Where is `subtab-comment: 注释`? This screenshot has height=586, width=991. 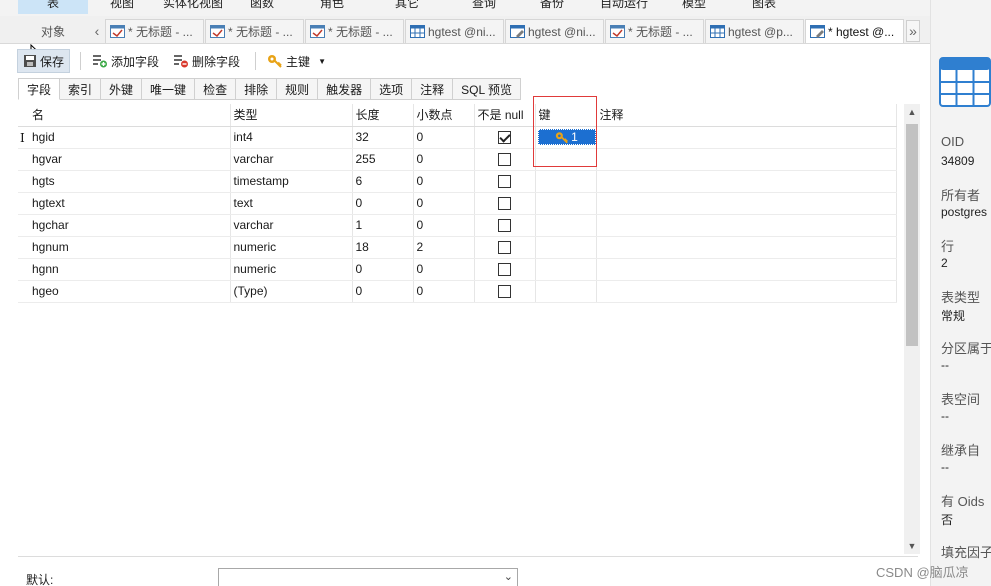
subtab-comment: 注释 is located at coordinates (433, 89).